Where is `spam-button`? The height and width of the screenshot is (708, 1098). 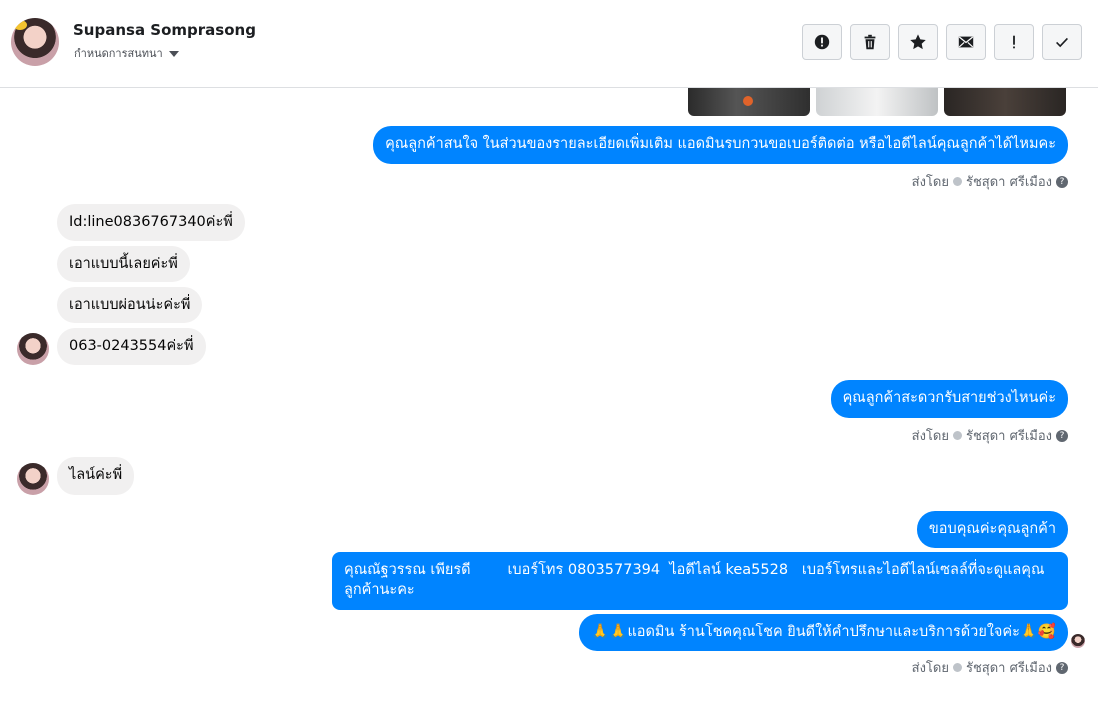 spam-button is located at coordinates (1014, 42).